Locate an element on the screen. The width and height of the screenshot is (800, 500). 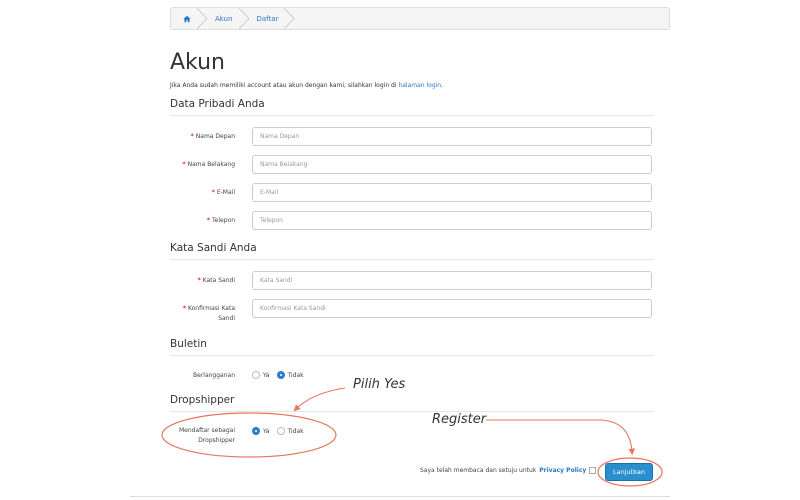
annotation-circle-dropshipper is located at coordinates (249, 435).